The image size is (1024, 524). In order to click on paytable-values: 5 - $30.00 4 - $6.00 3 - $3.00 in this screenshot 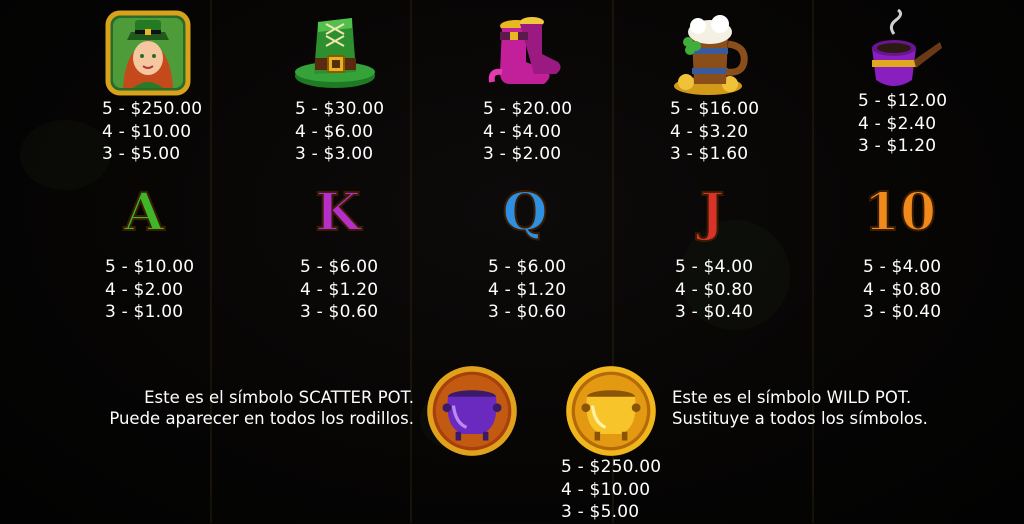, I will do `click(339, 132)`.